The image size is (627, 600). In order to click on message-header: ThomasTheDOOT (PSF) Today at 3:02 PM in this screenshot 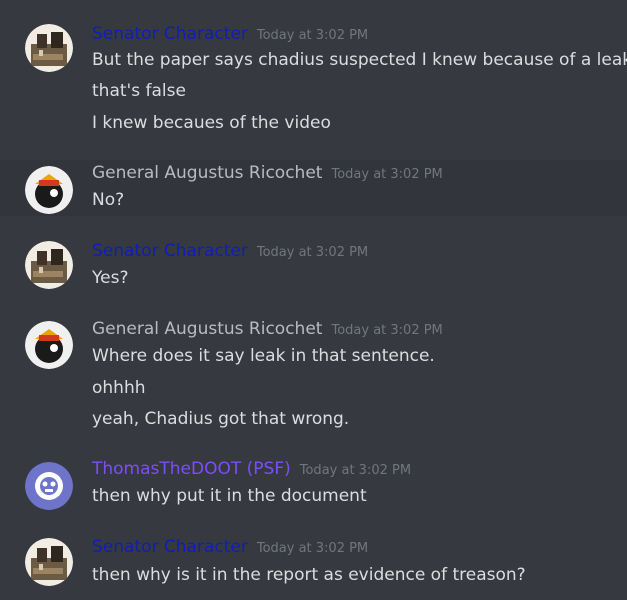, I will do `click(251, 471)`.